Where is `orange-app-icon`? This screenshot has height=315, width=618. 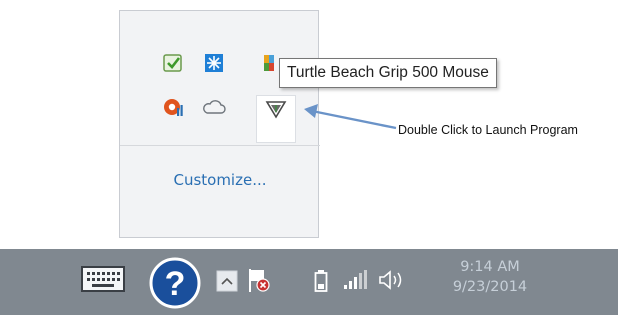
orange-app-icon is located at coordinates (173, 107).